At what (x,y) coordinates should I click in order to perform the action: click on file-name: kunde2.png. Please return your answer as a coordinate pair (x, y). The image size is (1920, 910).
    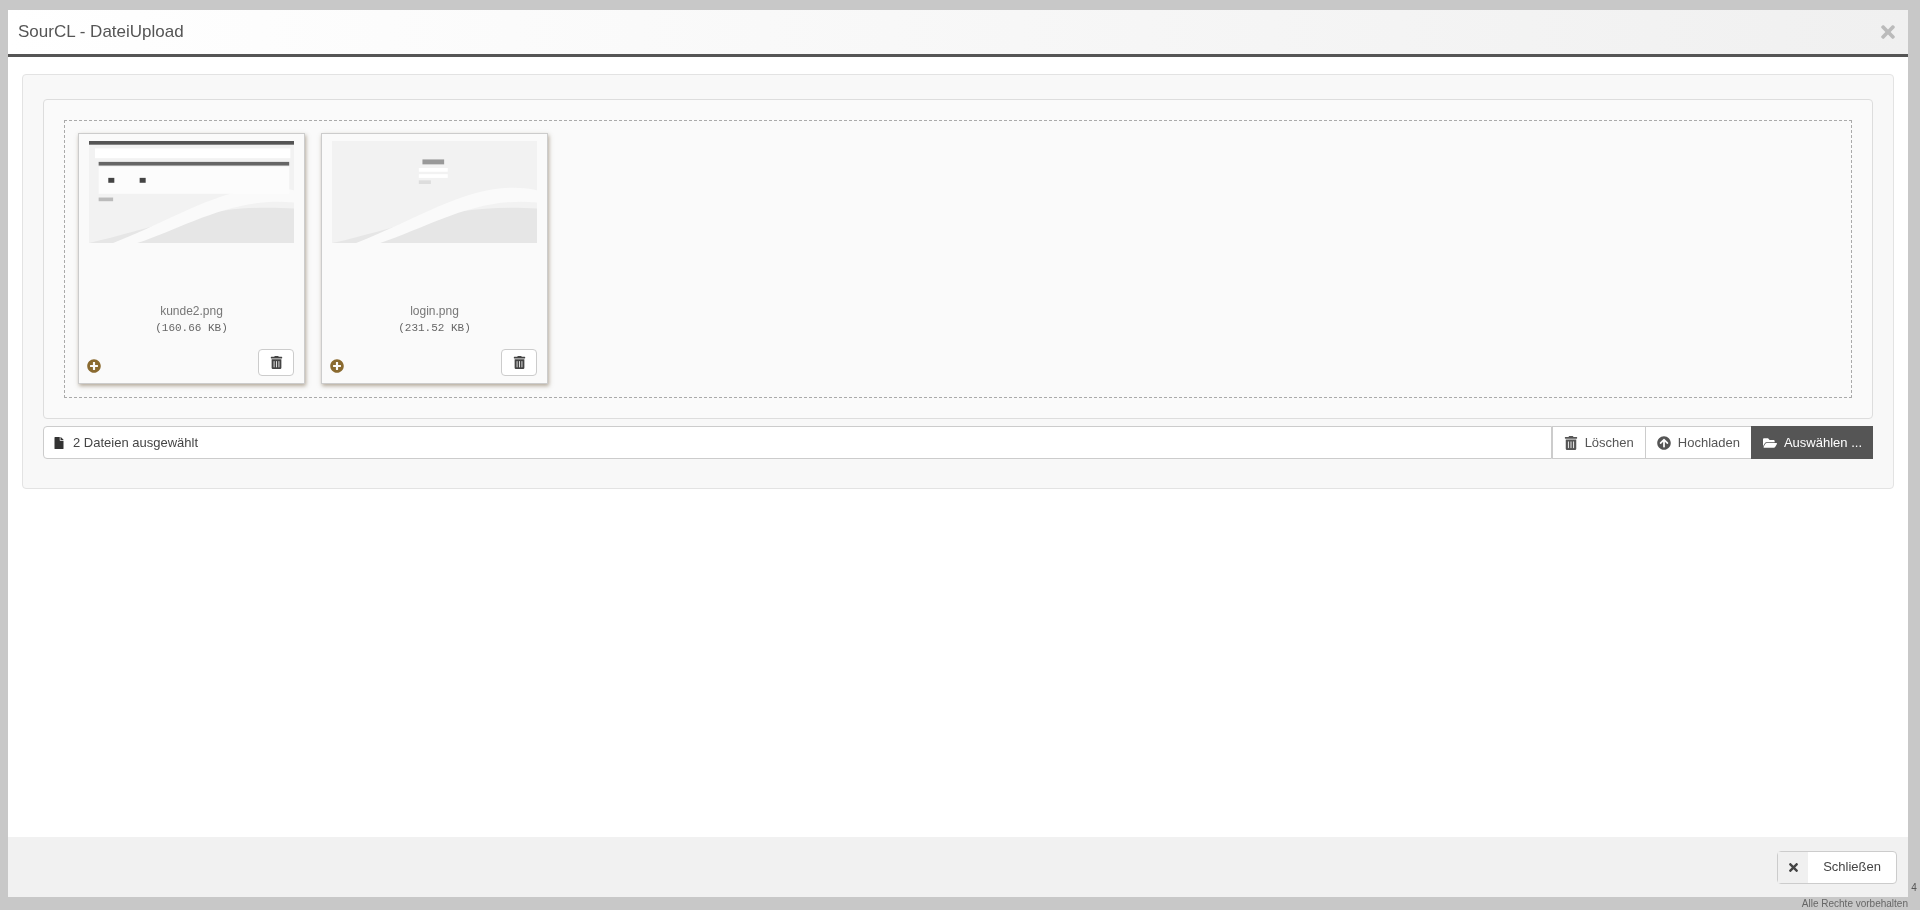
    Looking at the image, I should click on (191, 311).